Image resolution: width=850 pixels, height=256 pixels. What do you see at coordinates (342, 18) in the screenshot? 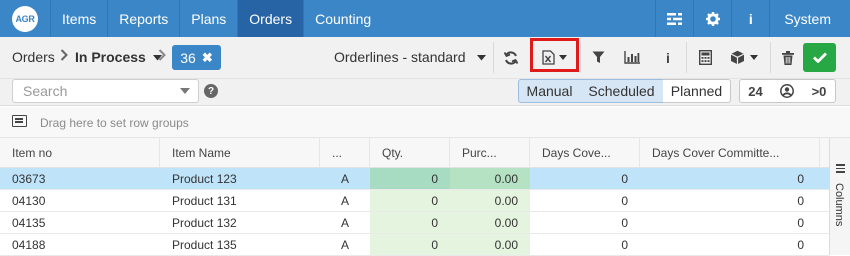
I see `nav-counting: Counting` at bounding box center [342, 18].